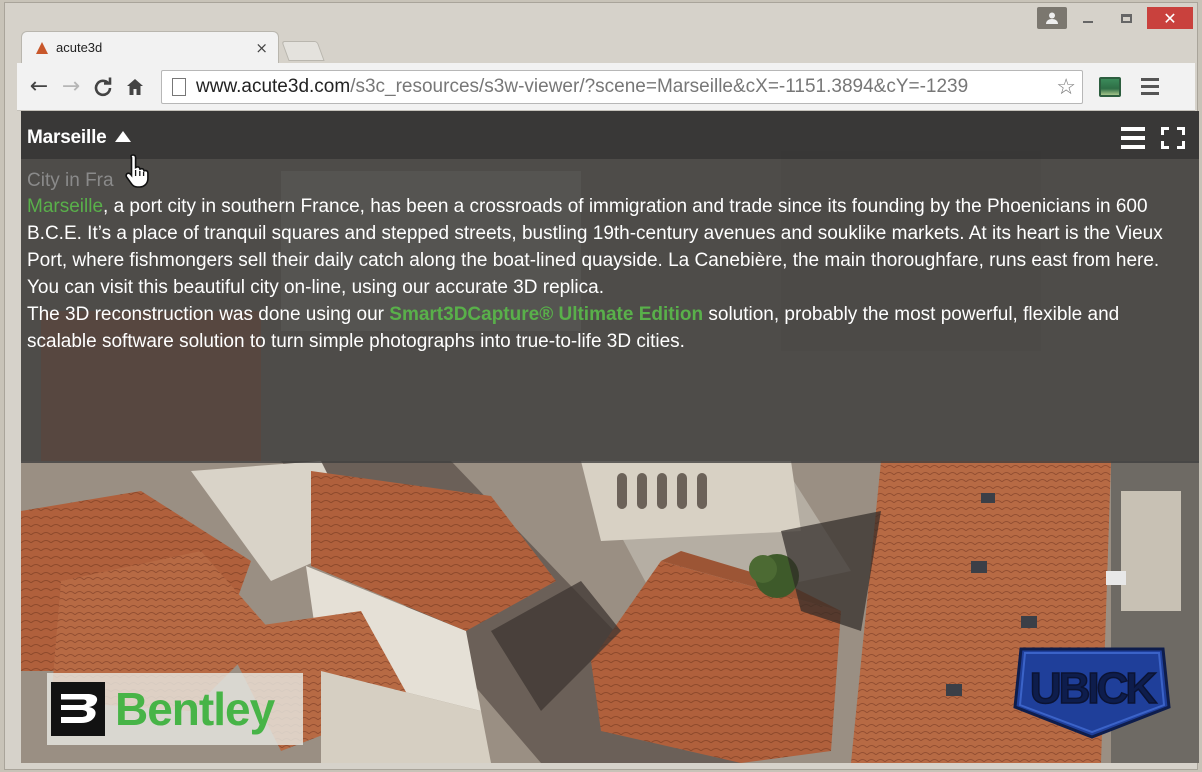  Describe the element at coordinates (1150, 86) in the screenshot. I see `browser-menu-icon` at that location.